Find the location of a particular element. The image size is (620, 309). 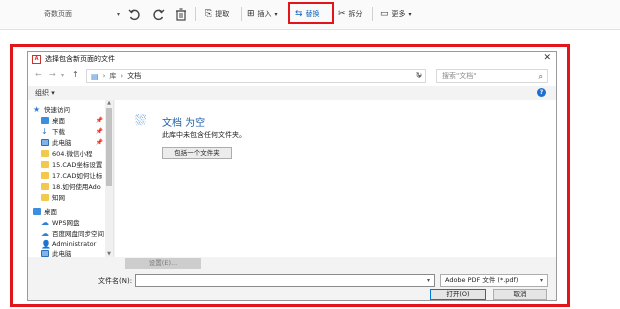

user-icon: 👤 is located at coordinates (46, 244).